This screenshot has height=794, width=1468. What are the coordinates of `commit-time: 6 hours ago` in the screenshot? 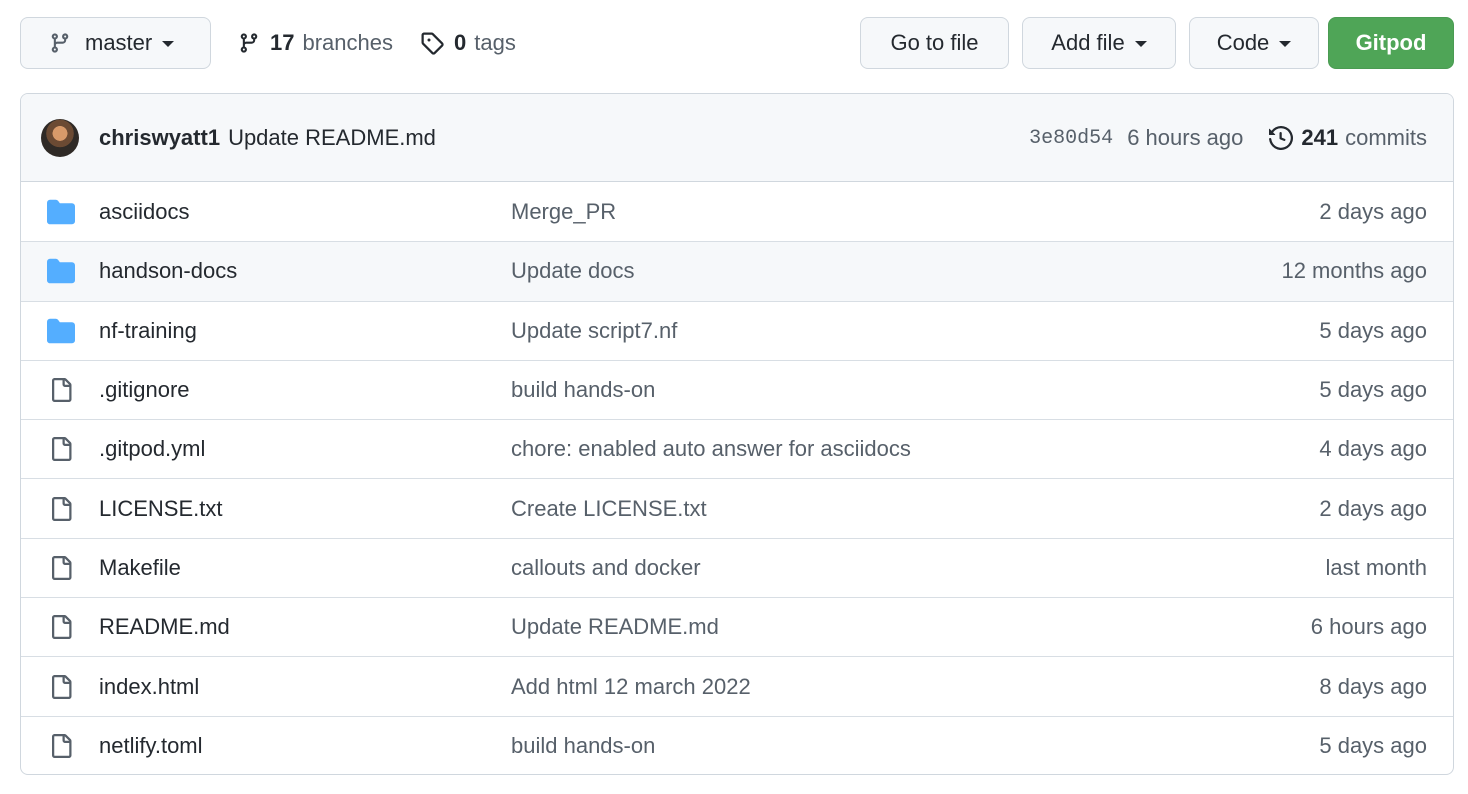 It's located at (1185, 137).